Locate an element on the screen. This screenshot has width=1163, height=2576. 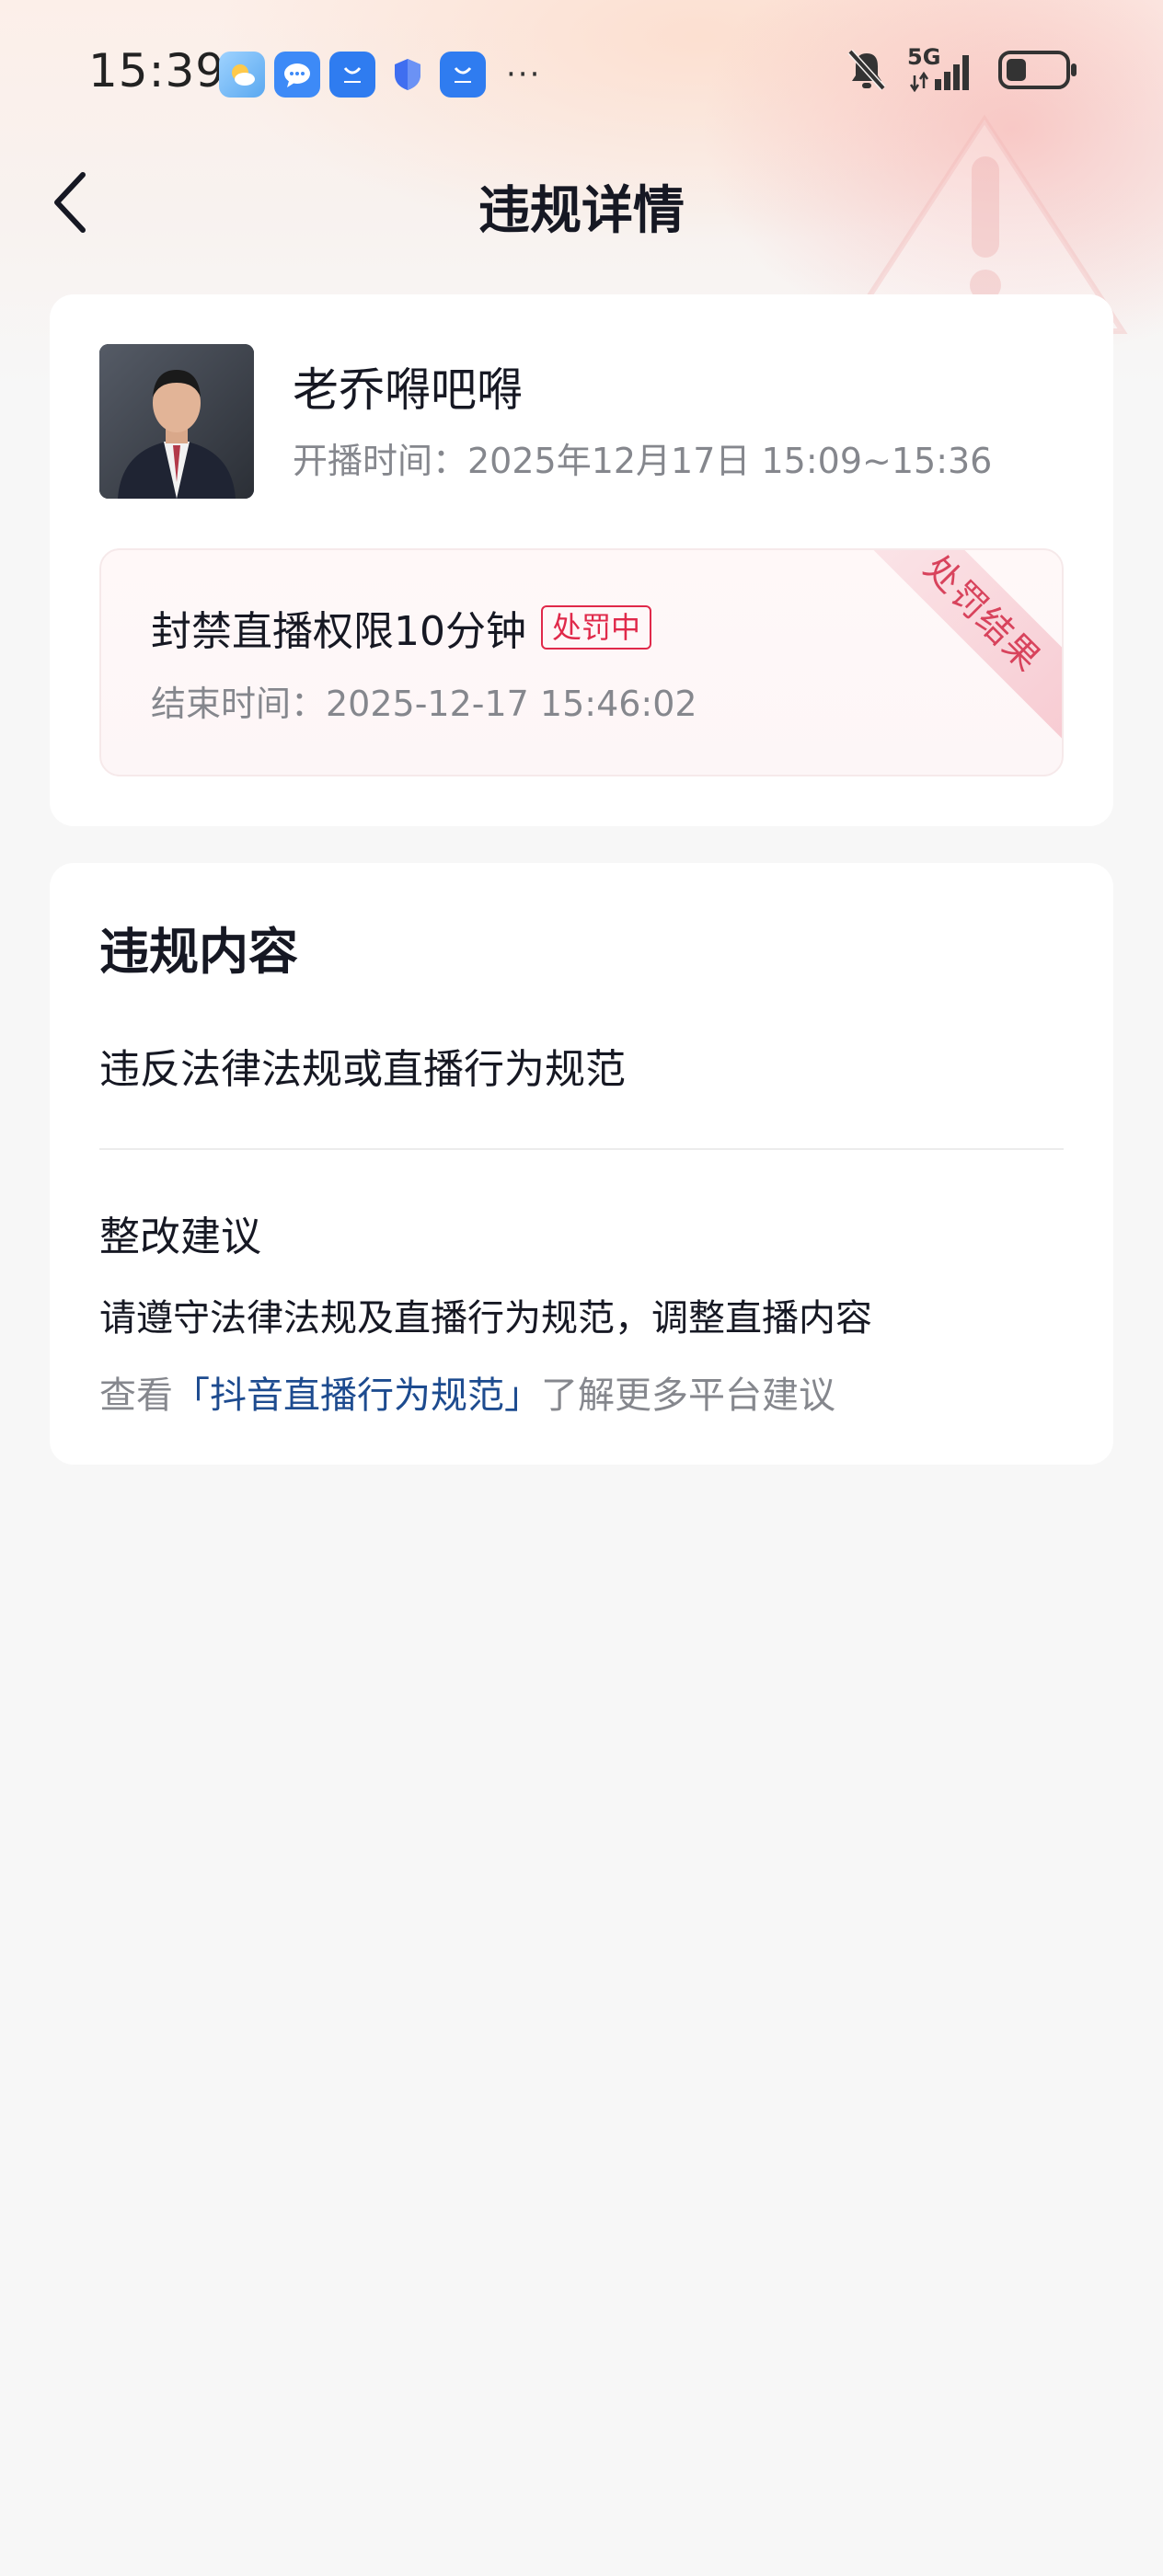
broadcast-time: 开播时间：2025年12月17日 15:09~15:36 is located at coordinates (643, 461).